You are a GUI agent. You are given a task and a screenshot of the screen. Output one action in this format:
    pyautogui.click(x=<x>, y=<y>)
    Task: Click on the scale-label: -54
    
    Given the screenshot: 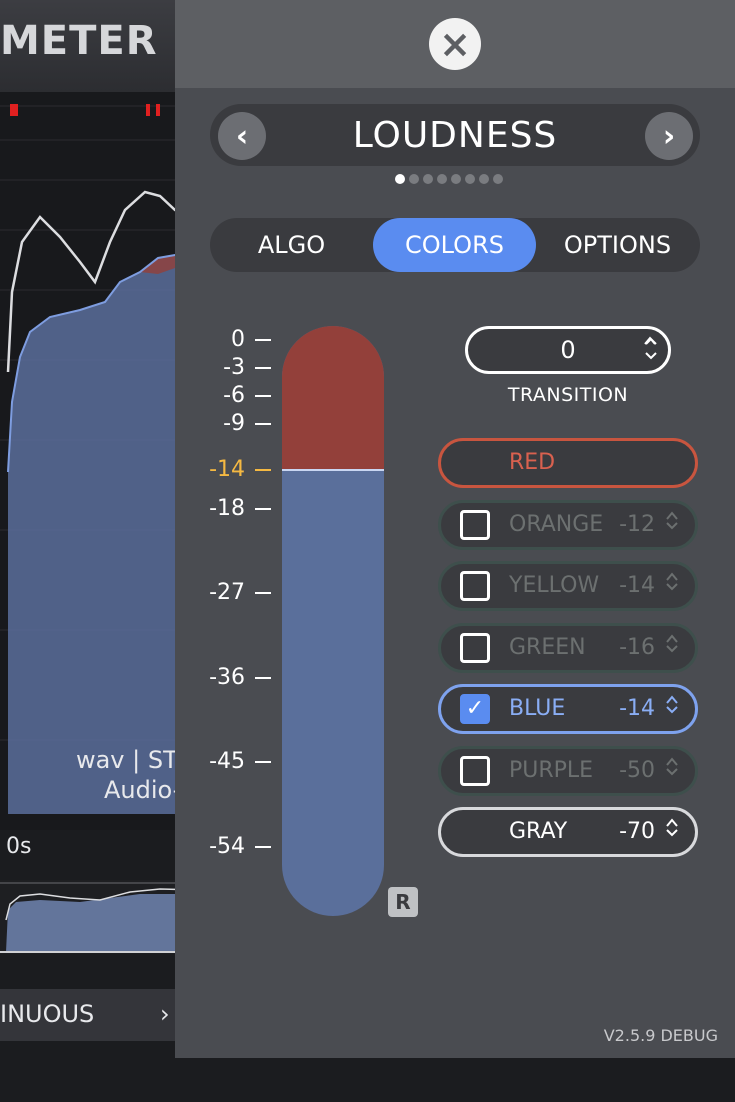 What is the action you would take?
    pyautogui.click(x=227, y=846)
    